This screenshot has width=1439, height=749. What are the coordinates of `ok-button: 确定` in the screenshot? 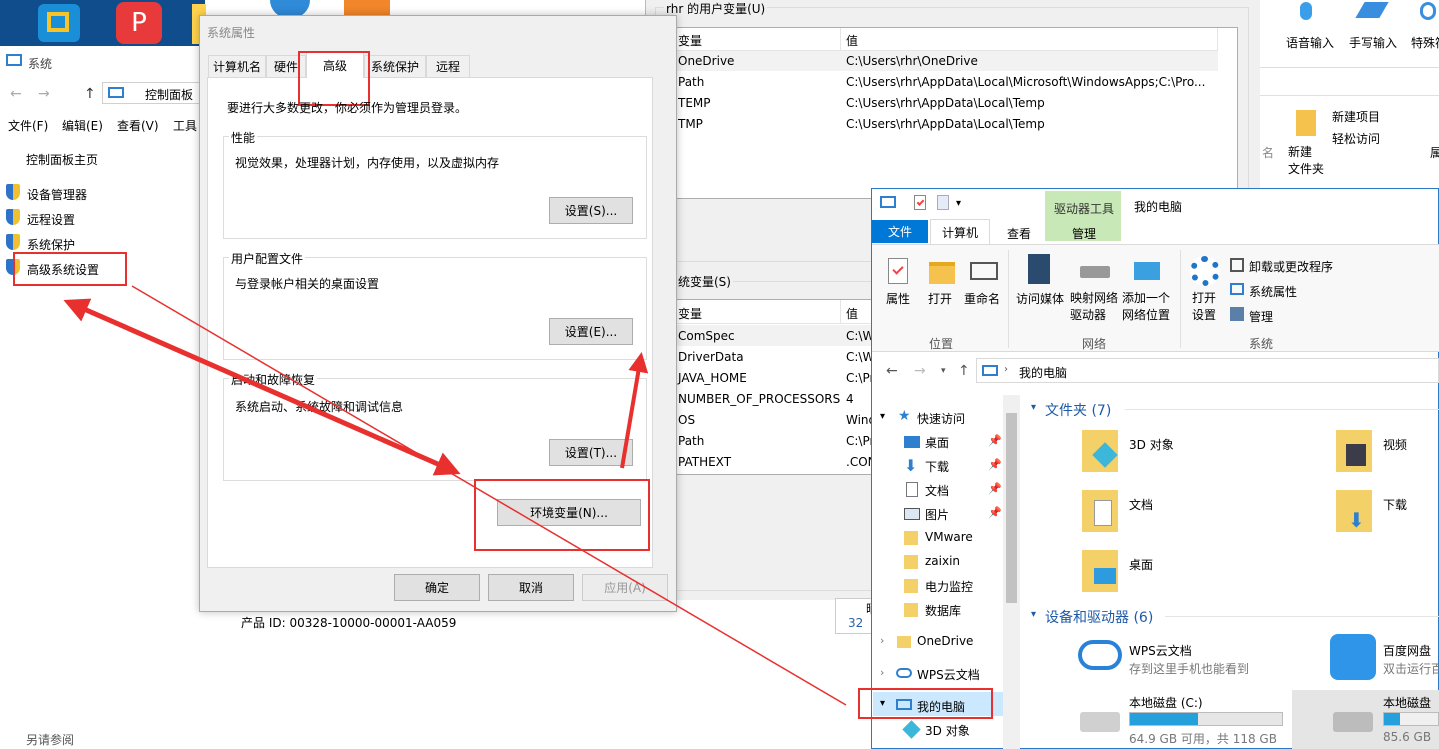 It's located at (437, 587).